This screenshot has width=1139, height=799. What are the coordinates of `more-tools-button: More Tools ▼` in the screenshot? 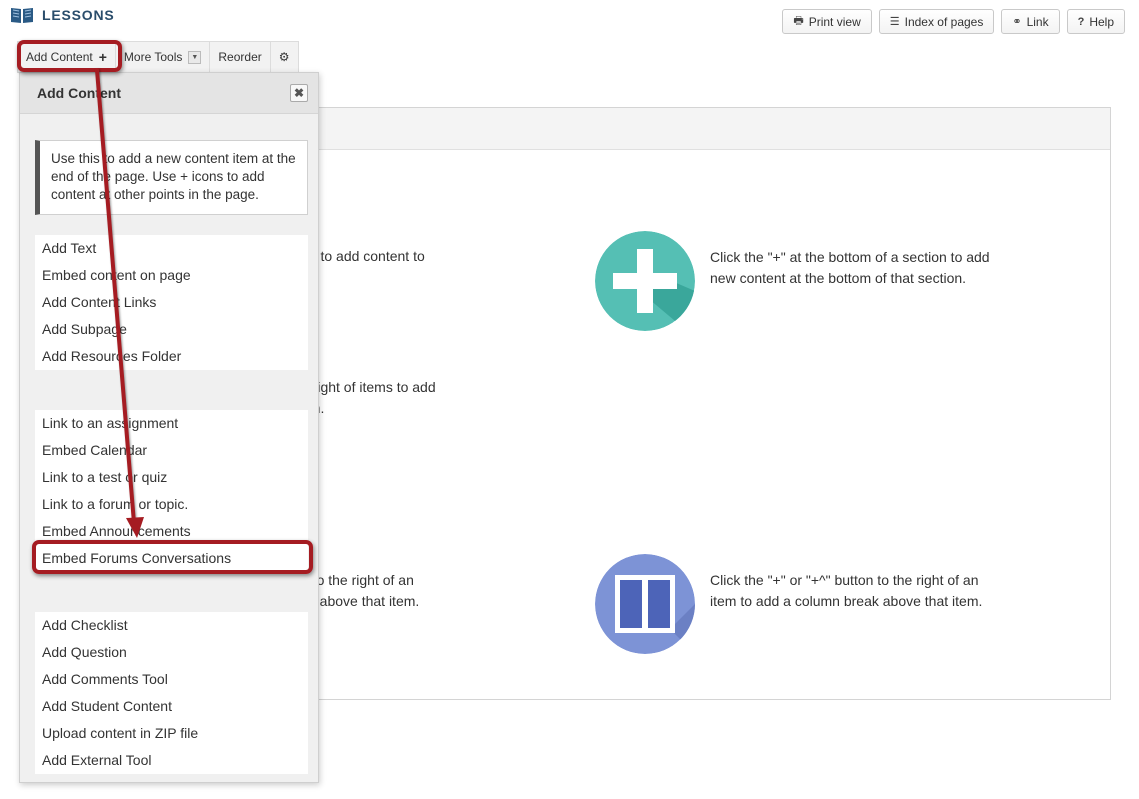 It's located at (163, 57).